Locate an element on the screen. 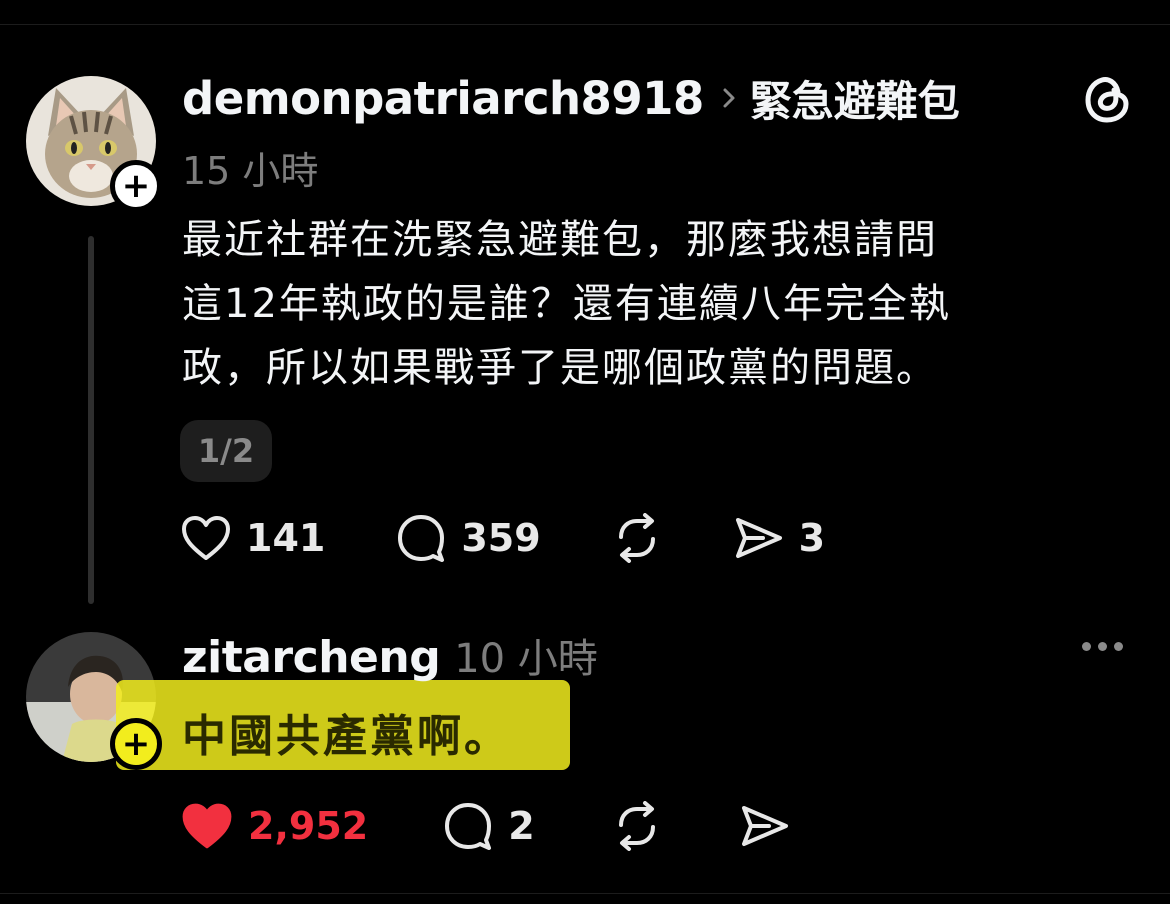 The width and height of the screenshot is (1170, 904). like-button: 141 is located at coordinates (252, 538).